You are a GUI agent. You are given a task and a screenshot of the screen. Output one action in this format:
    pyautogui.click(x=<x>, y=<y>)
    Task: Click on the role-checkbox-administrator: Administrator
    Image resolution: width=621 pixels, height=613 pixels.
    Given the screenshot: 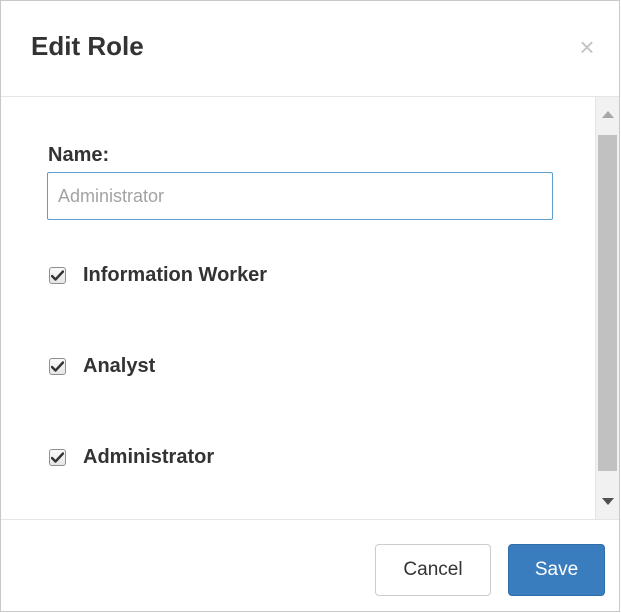 What is the action you would take?
    pyautogui.click(x=131, y=457)
    